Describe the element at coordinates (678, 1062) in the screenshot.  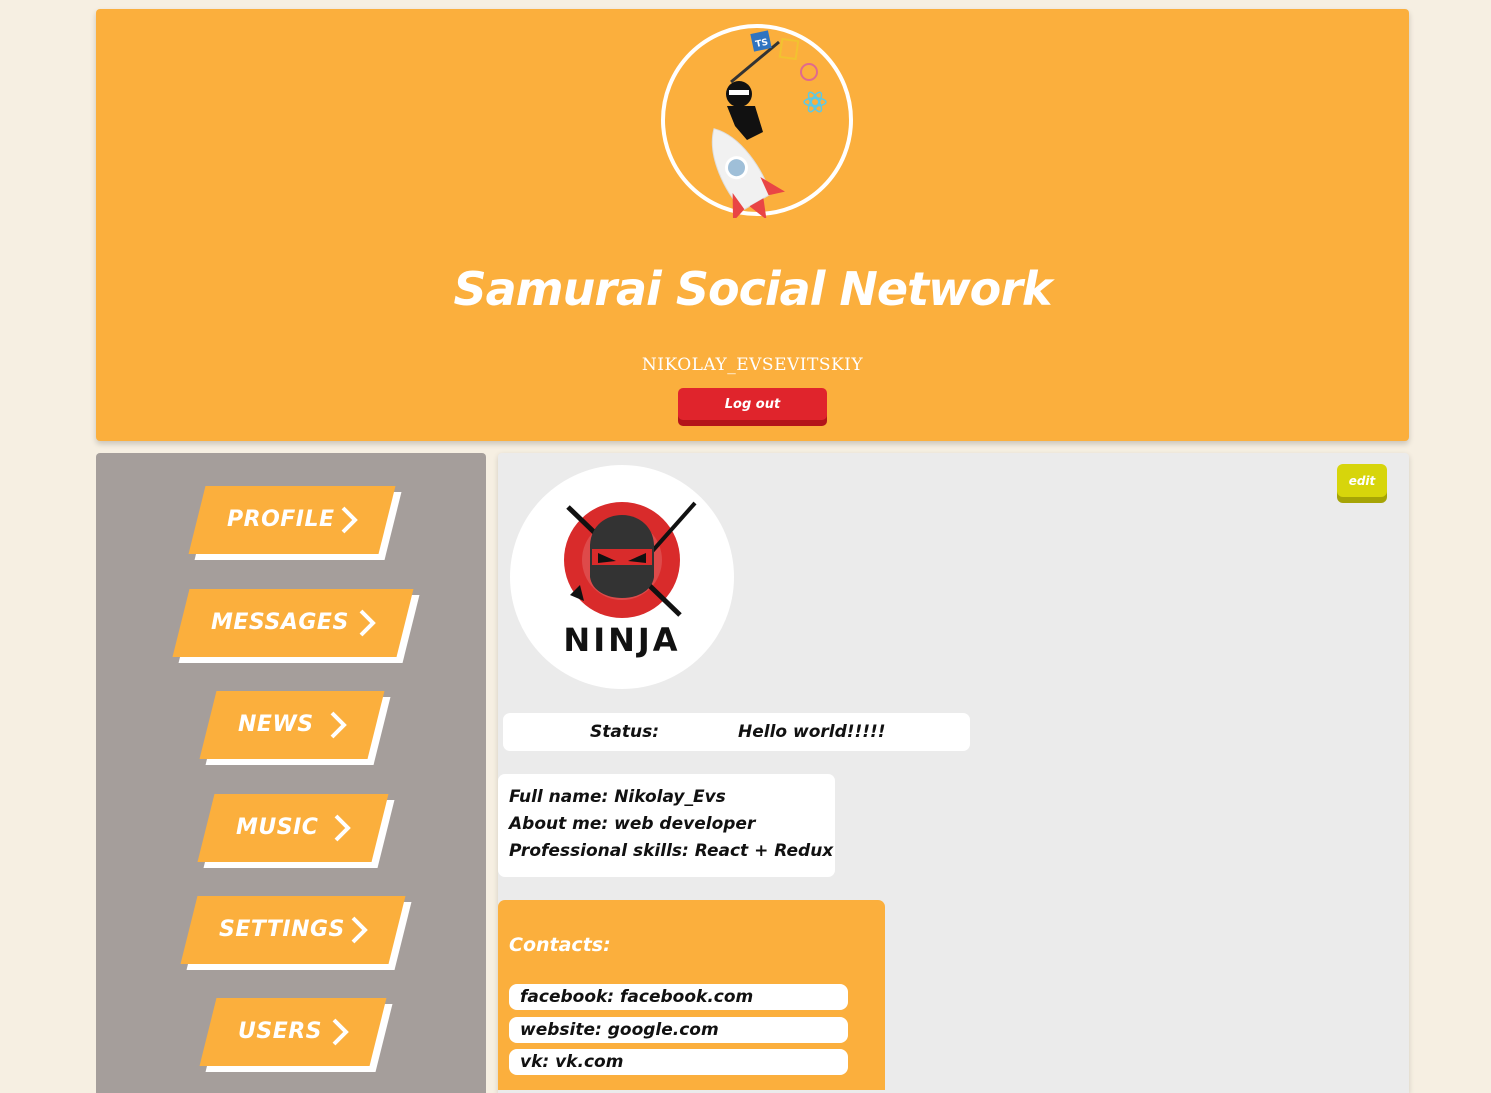
I see `contact-vk: vk: vk.com` at that location.